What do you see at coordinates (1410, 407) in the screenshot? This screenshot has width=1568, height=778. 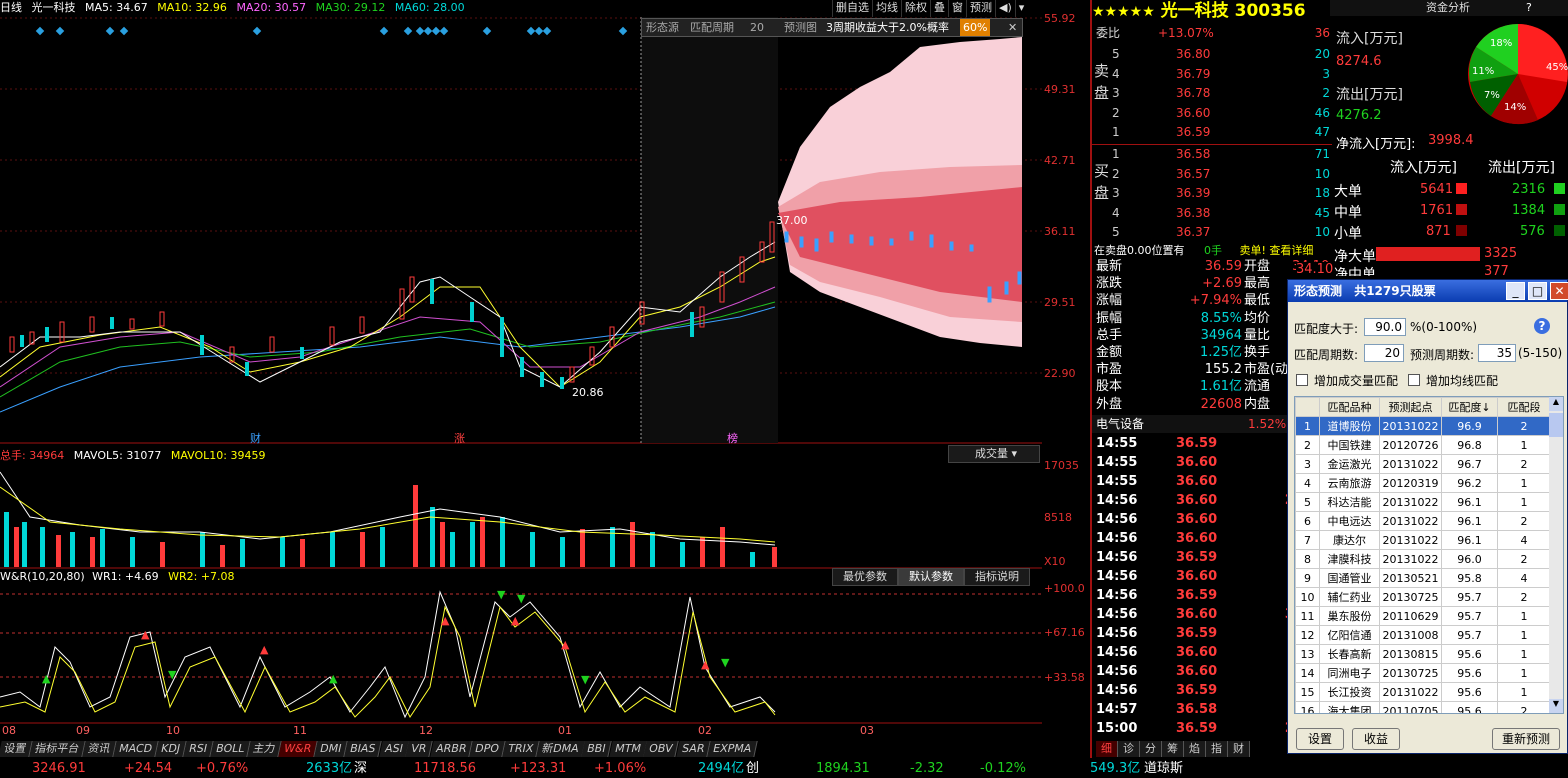 I see `col-header: 预测起点` at bounding box center [1410, 407].